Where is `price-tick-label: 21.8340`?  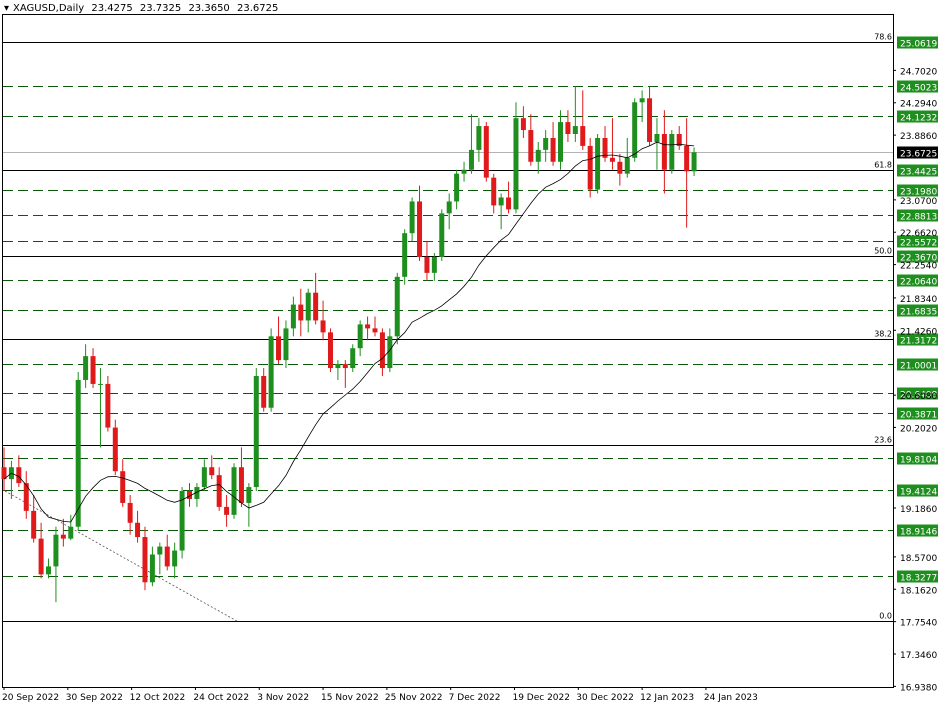
price-tick-label: 21.8340 is located at coordinates (918, 300).